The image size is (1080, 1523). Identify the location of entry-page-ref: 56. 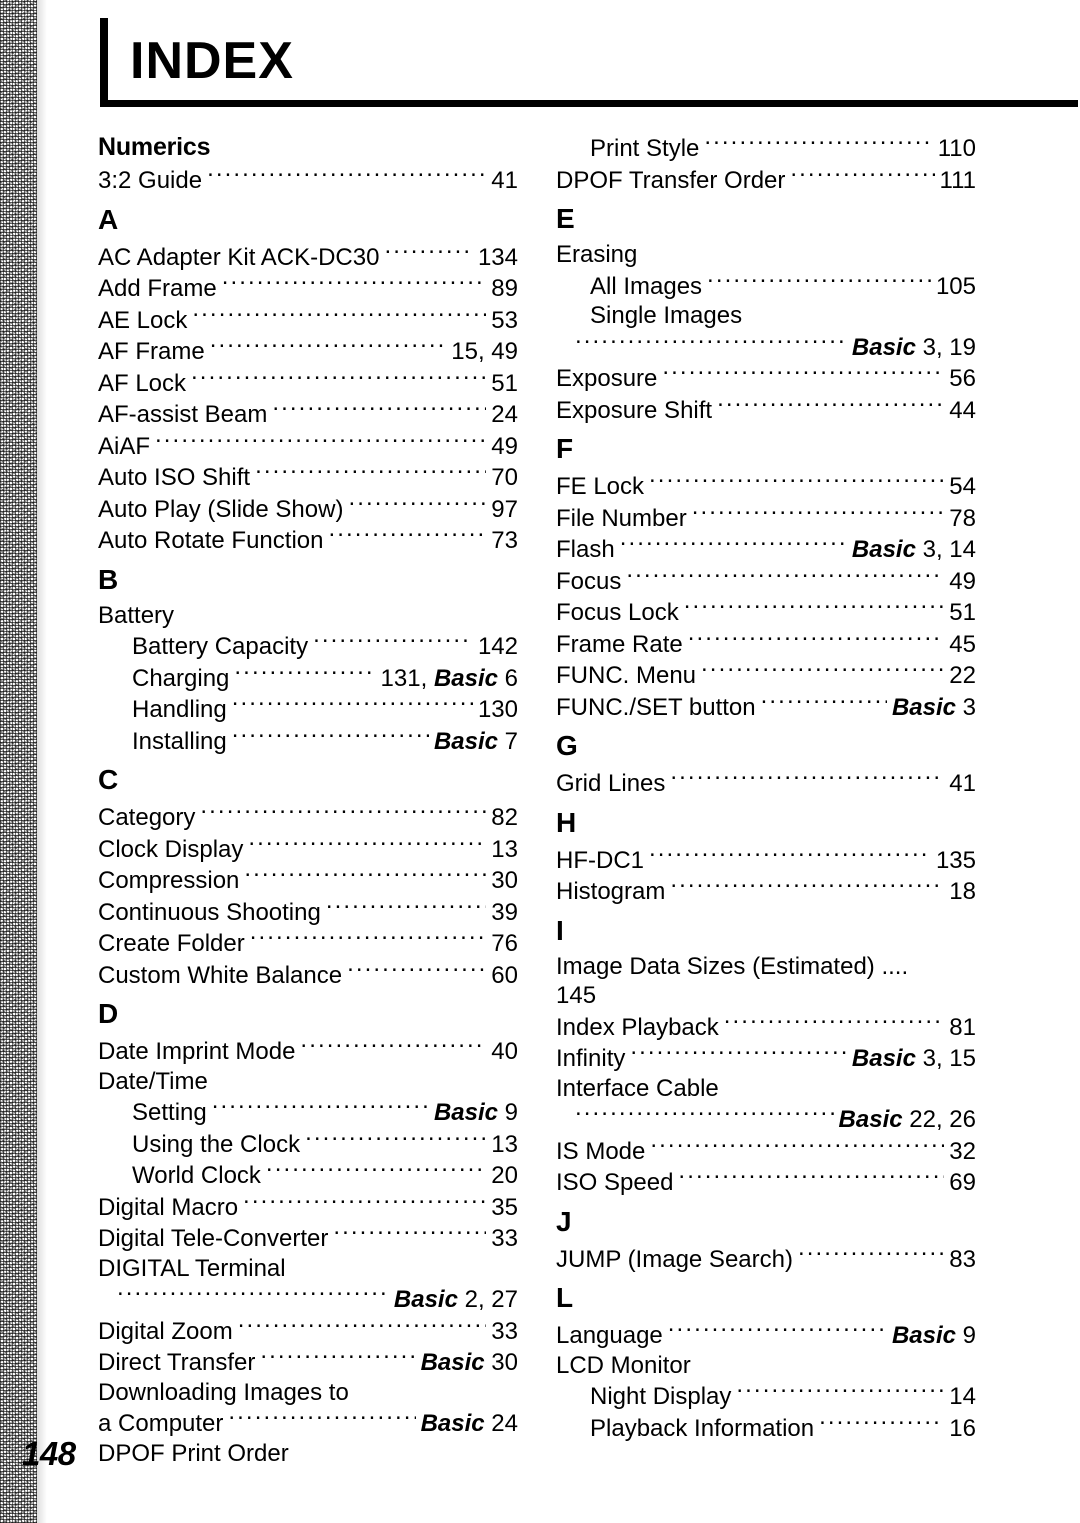
(962, 378).